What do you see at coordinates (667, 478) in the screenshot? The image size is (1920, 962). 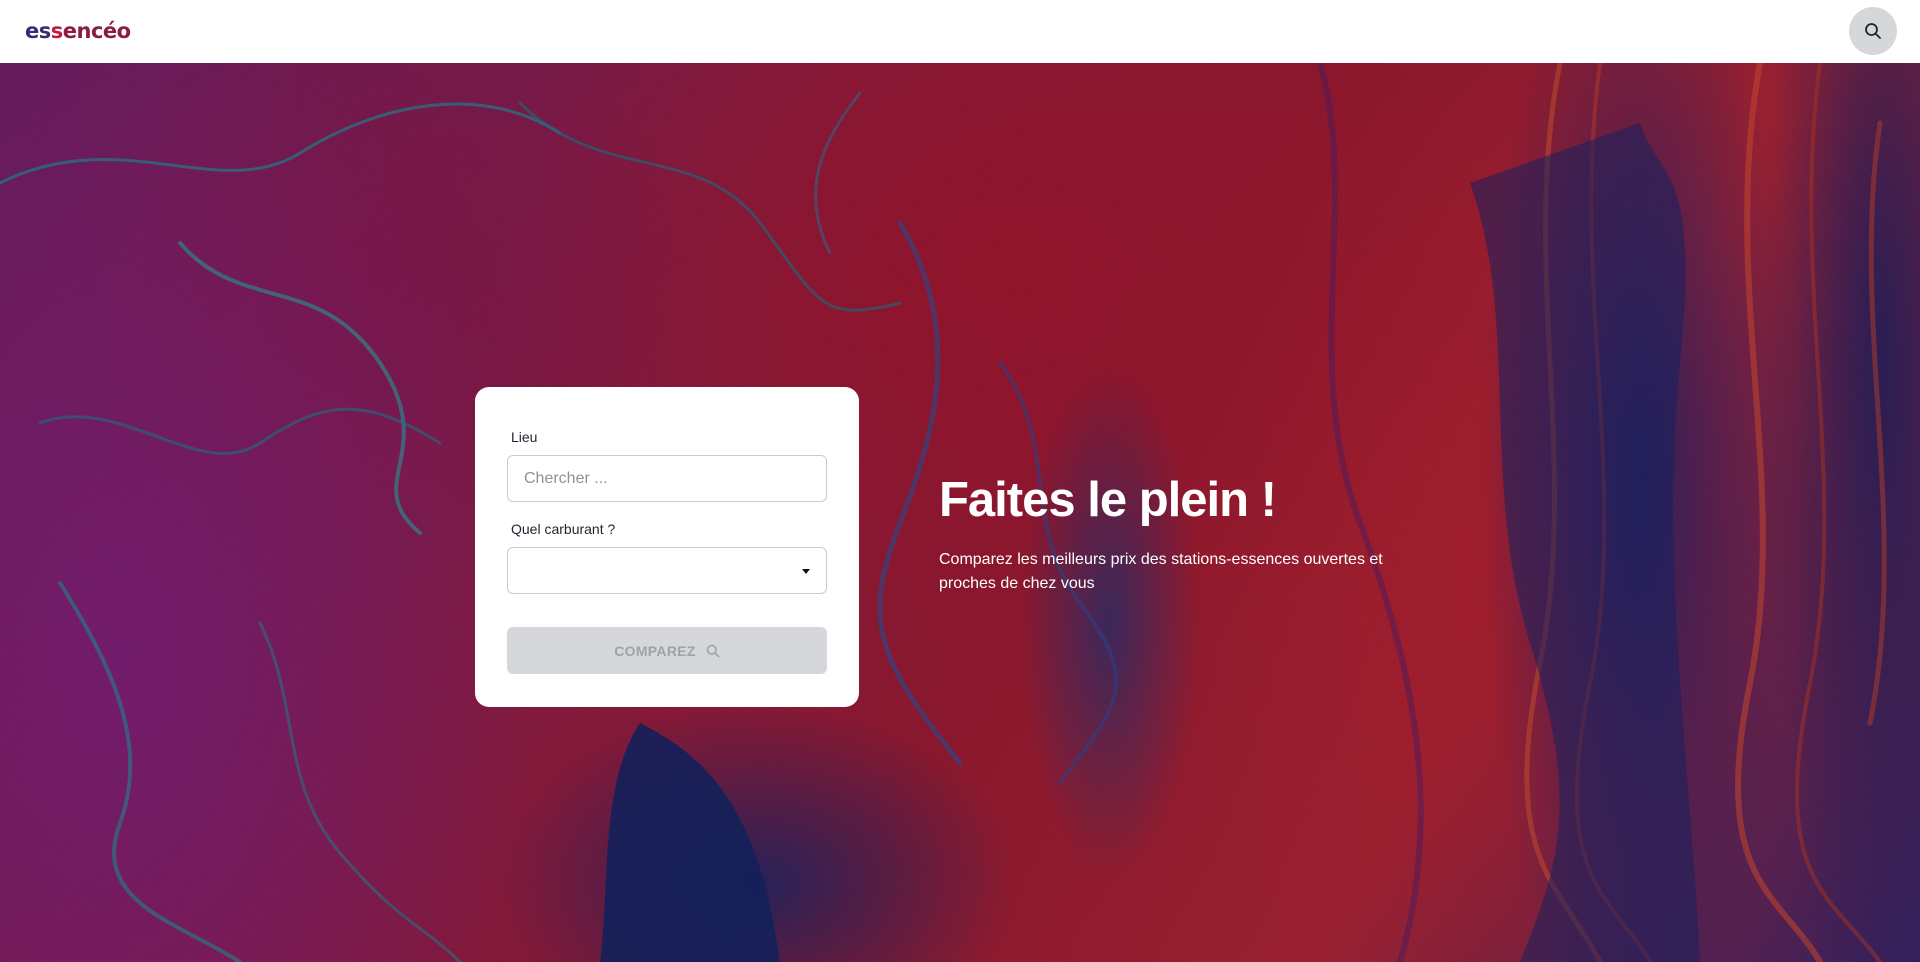 I see `location-input` at bounding box center [667, 478].